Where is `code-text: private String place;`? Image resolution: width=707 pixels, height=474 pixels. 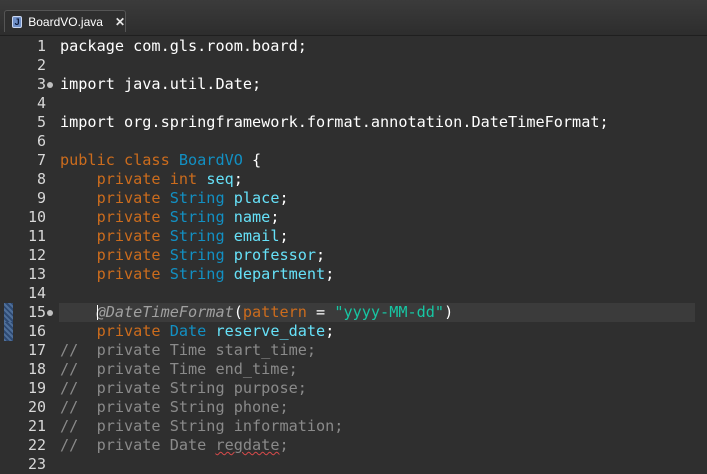
code-text: private String place; is located at coordinates (174, 198).